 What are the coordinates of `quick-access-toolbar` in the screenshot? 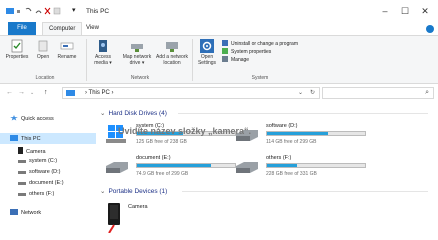 It's located at (35, 11).